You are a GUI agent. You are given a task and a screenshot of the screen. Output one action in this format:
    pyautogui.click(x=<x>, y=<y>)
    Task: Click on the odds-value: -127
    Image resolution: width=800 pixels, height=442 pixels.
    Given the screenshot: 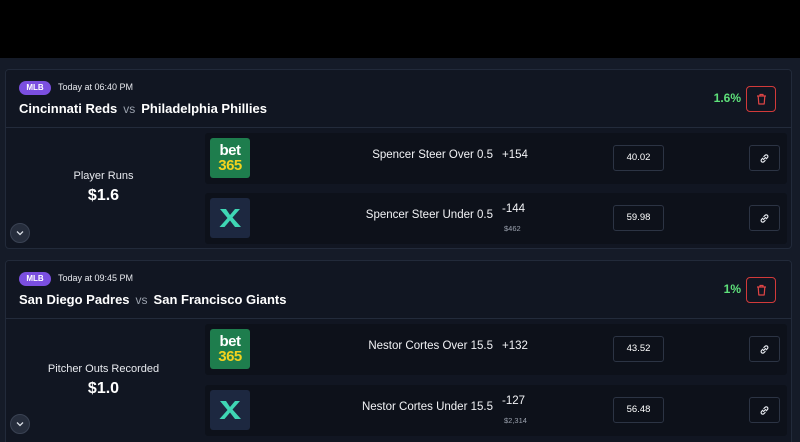 What is the action you would take?
    pyautogui.click(x=514, y=401)
    